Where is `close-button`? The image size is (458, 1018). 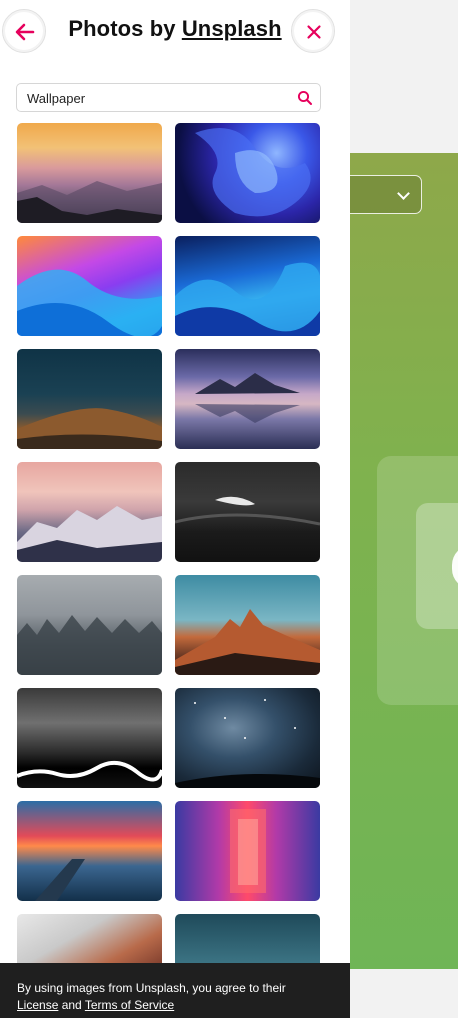 close-button is located at coordinates (313, 31).